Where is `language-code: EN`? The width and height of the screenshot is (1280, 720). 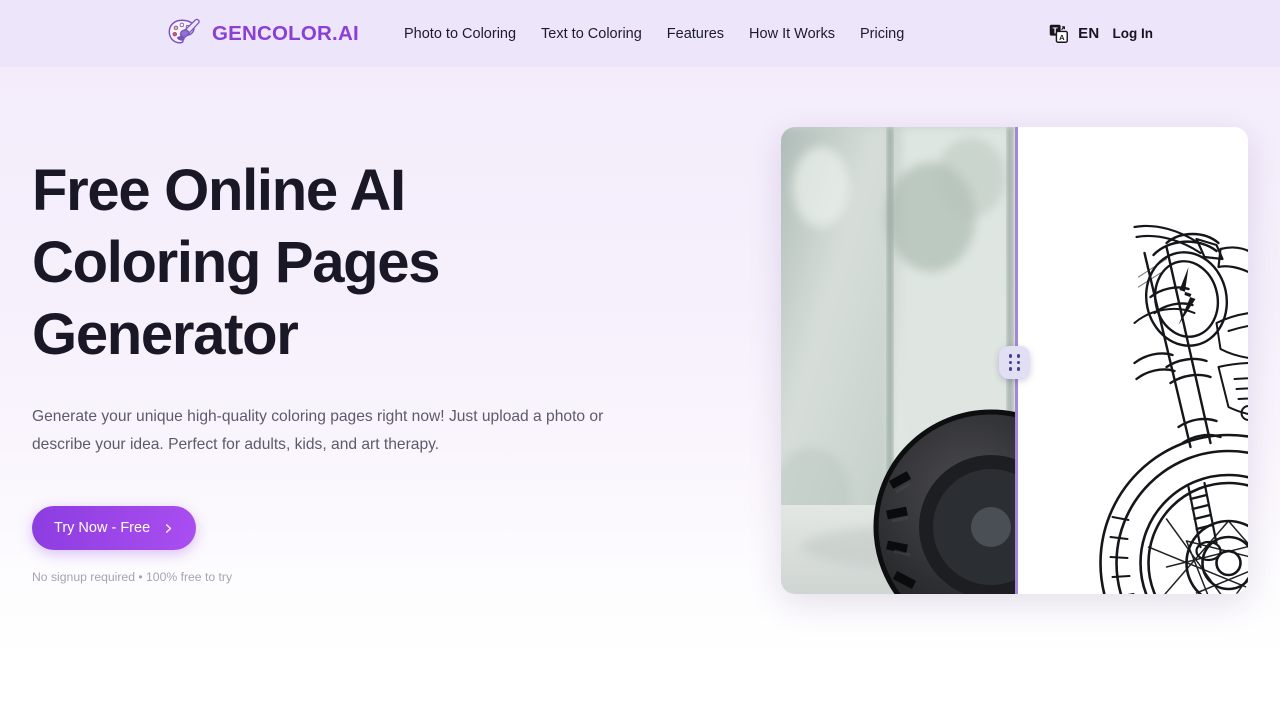
language-code: EN is located at coordinates (1089, 33).